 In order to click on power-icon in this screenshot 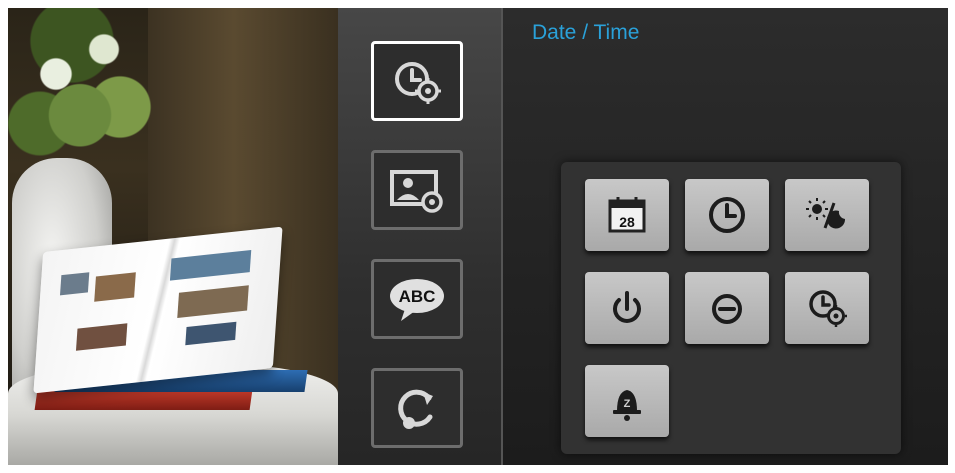, I will do `click(627, 307)`.